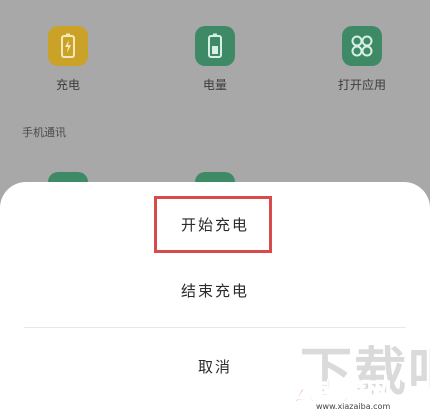 This screenshot has width=430, height=417. Describe the element at coordinates (361, 85) in the screenshot. I see `app-label-open-app: 打开应用` at that location.